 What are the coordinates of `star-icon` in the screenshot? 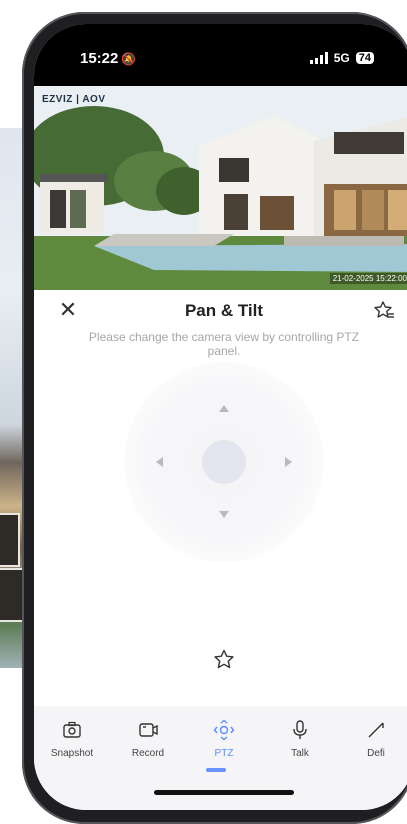 It's located at (224, 660).